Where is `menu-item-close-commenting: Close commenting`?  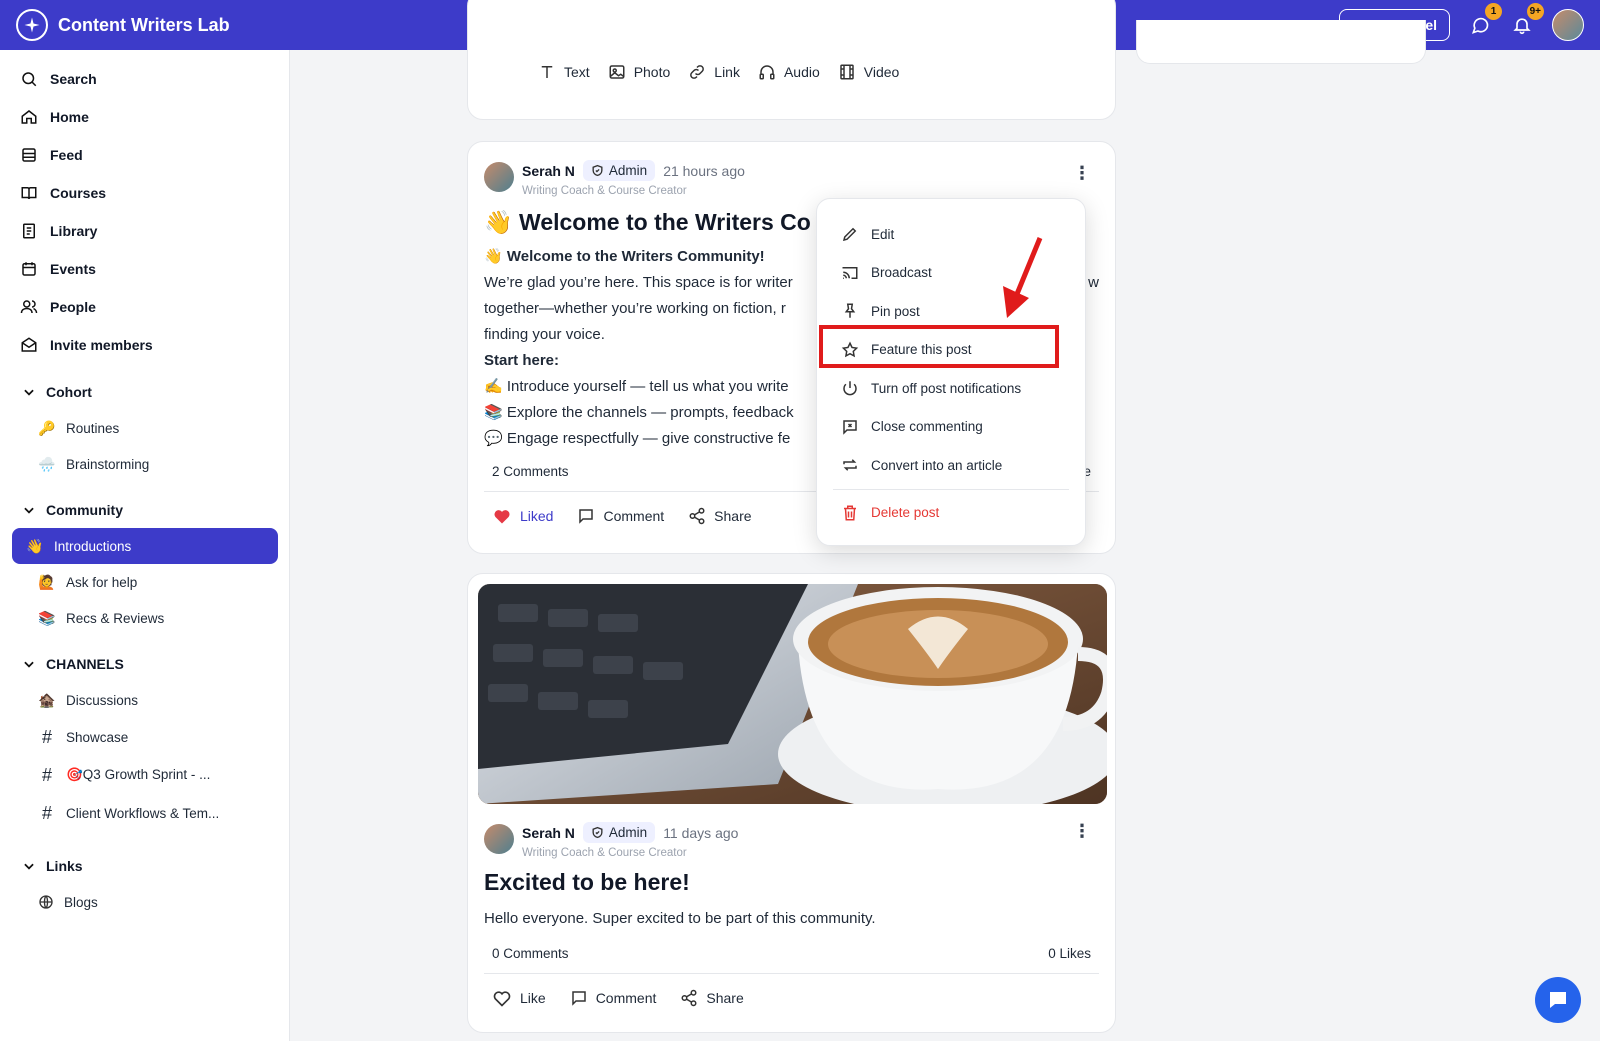
menu-item-close-commenting: Close commenting is located at coordinates (951, 427).